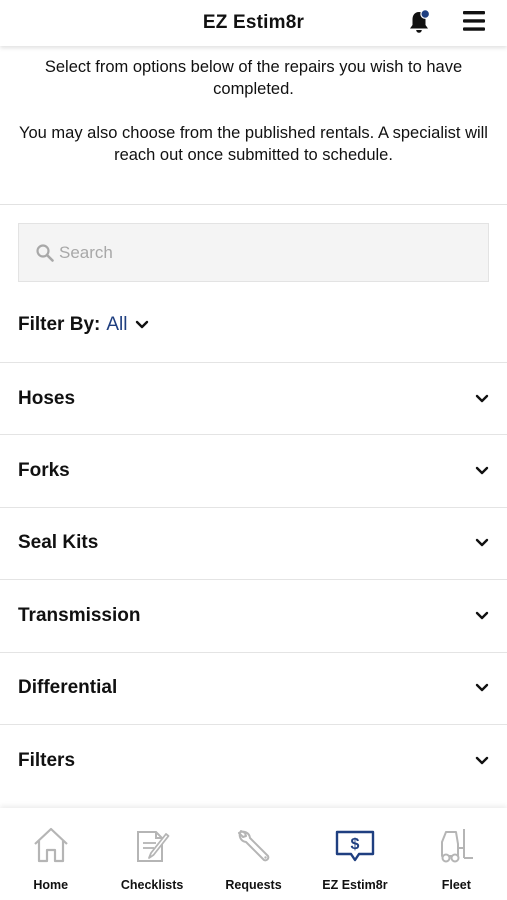 The height and width of the screenshot is (900, 507). I want to click on checklist-icon, so click(153, 846).